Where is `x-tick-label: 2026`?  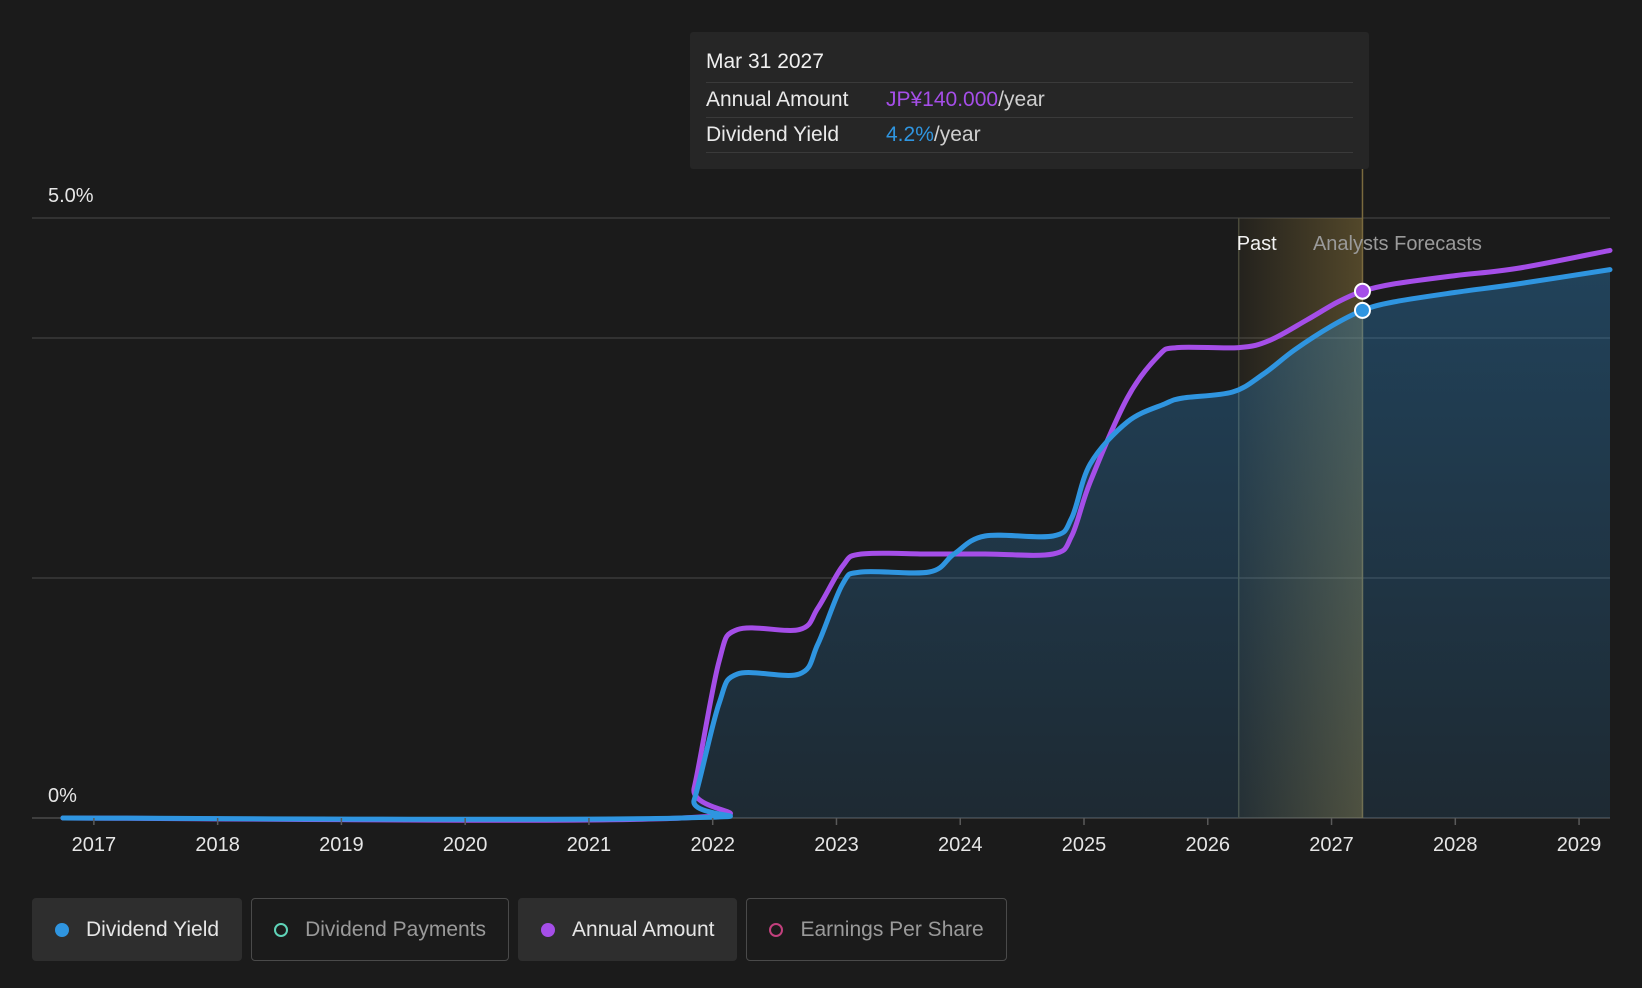
x-tick-label: 2026 is located at coordinates (1208, 845).